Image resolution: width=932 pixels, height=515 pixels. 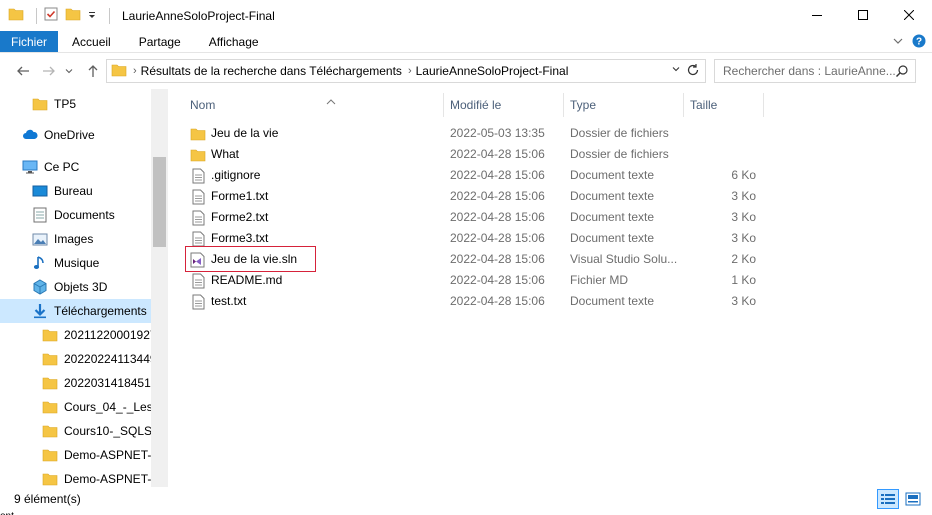 I want to click on nav-item-images: Images, so click(x=75, y=239).